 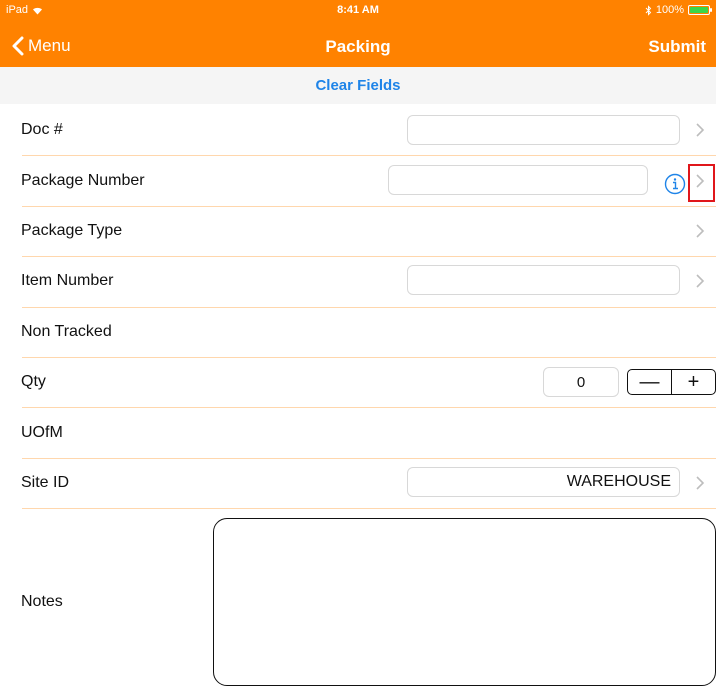 What do you see at coordinates (358, 433) in the screenshot?
I see `row-uofm: UOfM` at bounding box center [358, 433].